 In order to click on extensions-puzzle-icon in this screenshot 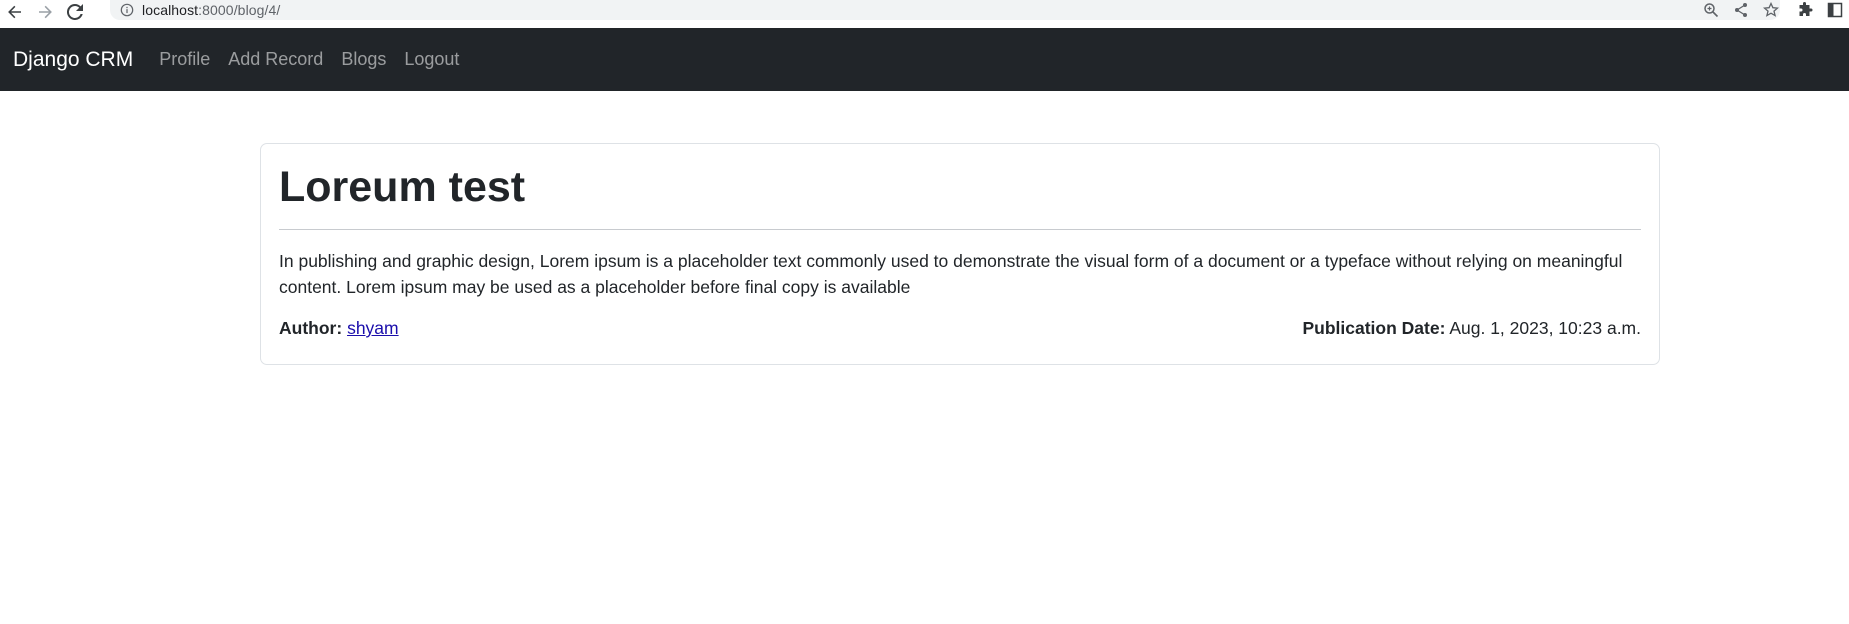, I will do `click(1805, 10)`.